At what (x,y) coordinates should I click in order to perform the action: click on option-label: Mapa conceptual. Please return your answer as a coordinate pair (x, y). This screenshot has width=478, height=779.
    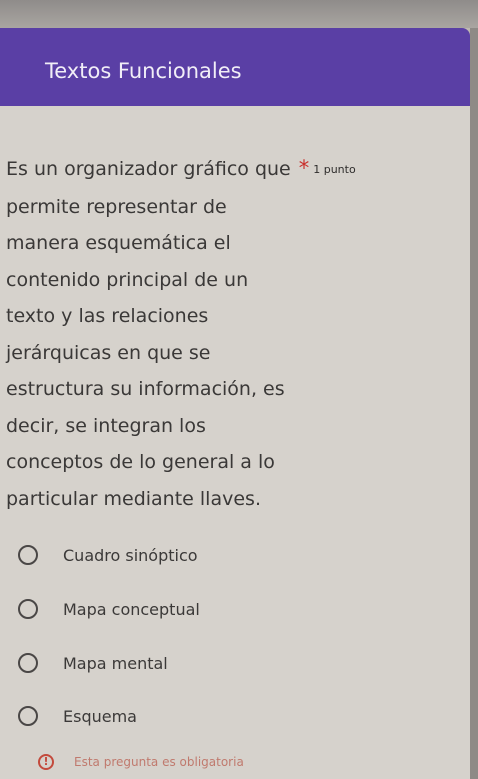
    Looking at the image, I should click on (131, 610).